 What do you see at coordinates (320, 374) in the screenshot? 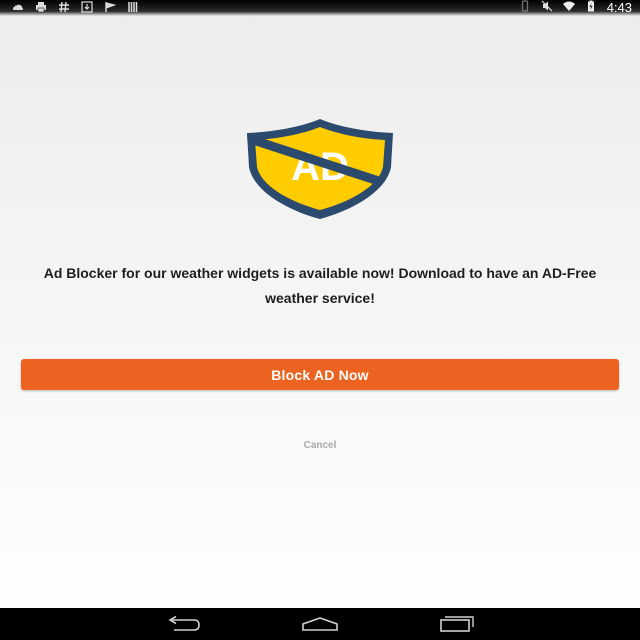
I see `block-ad-now-button: Block AD Now` at bounding box center [320, 374].